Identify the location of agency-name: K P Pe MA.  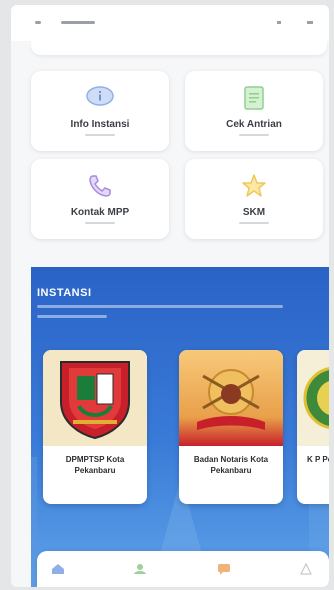
(318, 459).